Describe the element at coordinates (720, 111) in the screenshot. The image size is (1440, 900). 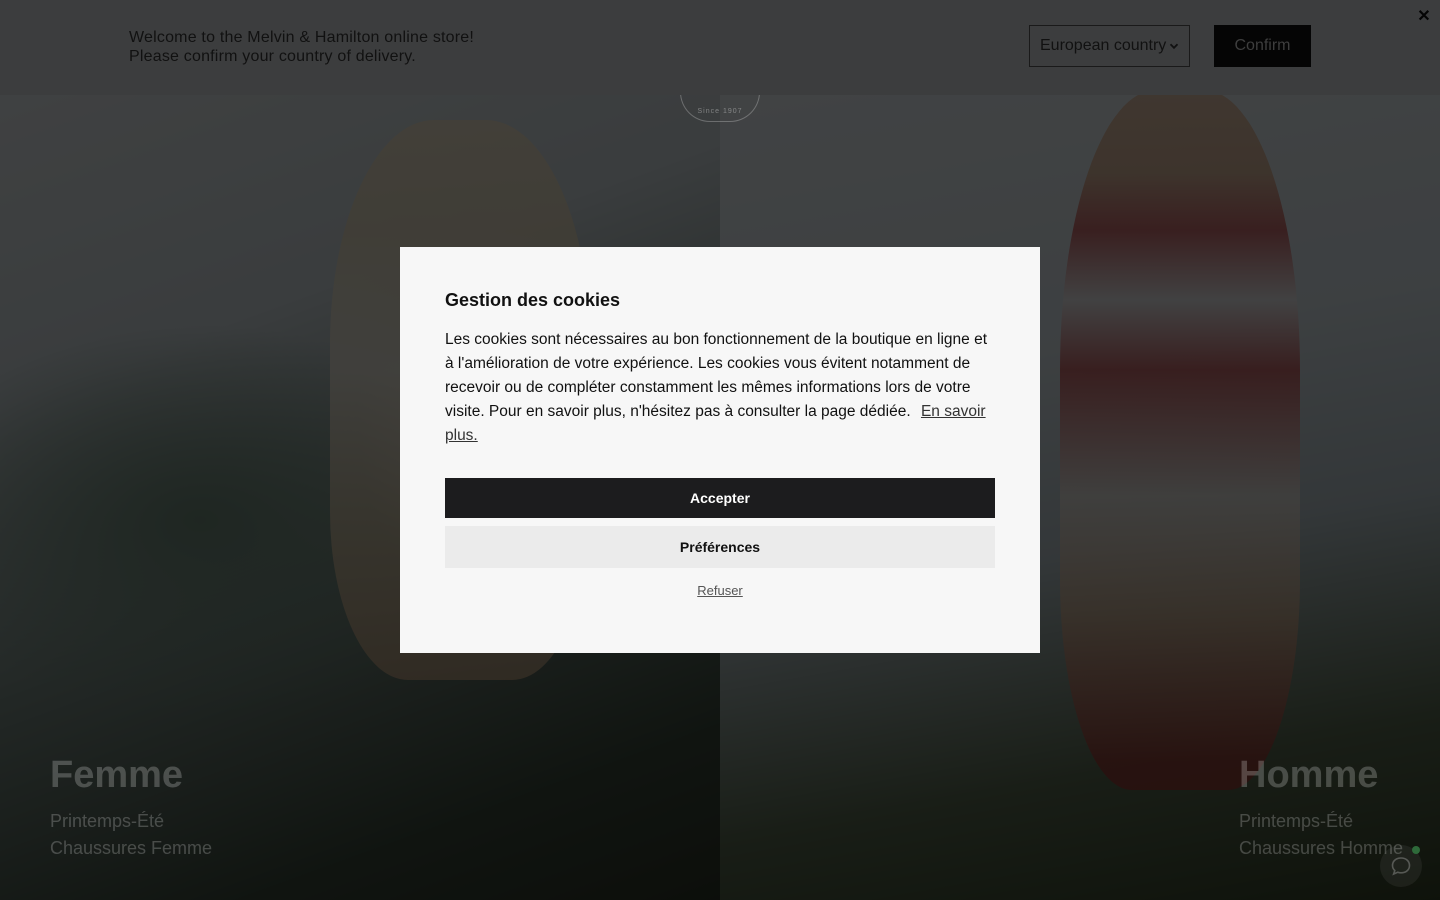
I see `brand-logo-text: Since 1907` at that location.